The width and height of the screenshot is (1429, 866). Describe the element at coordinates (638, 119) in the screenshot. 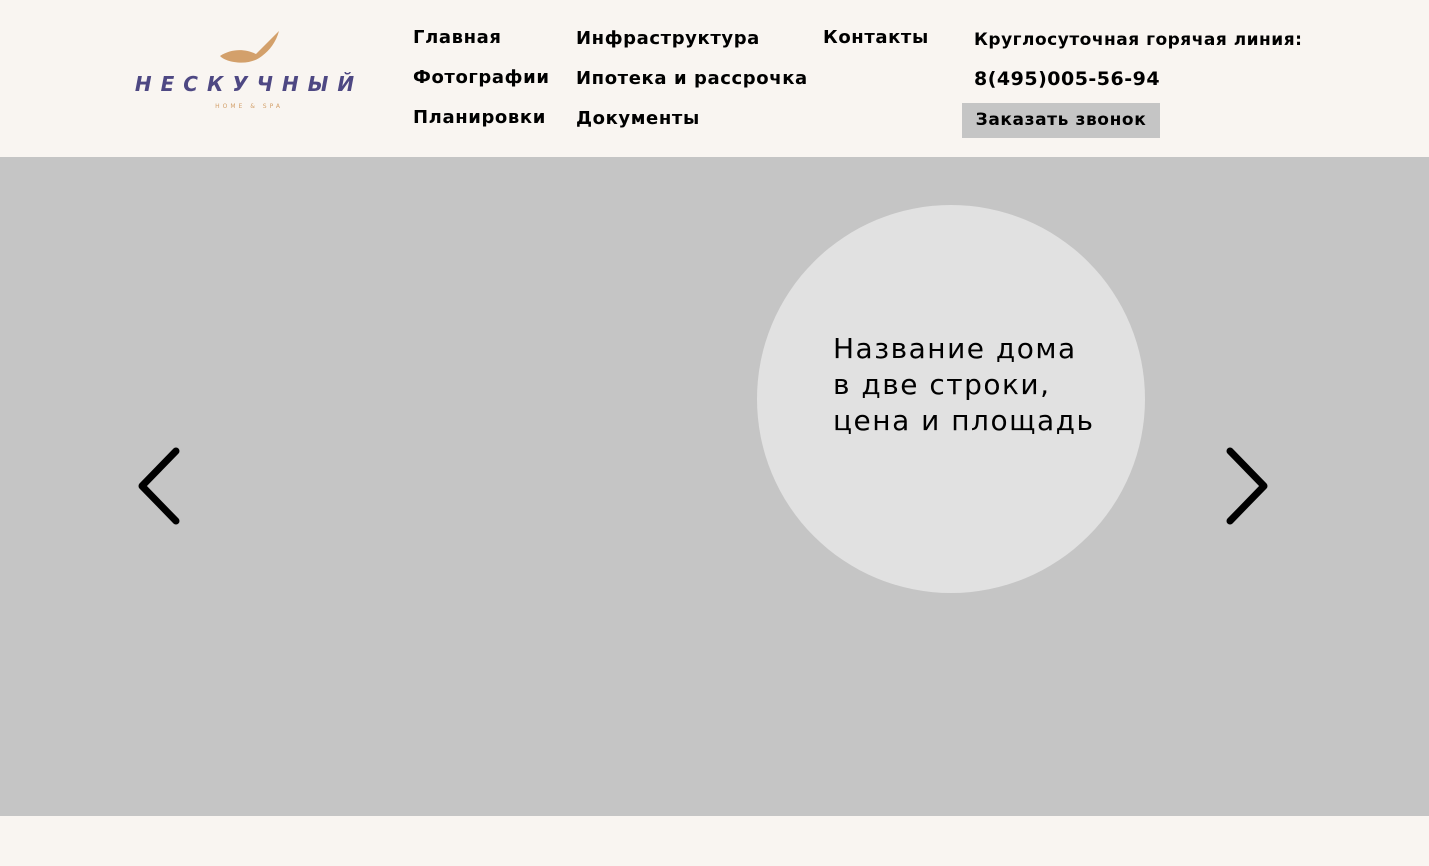

I see `nav-link-documents: Документы` at that location.